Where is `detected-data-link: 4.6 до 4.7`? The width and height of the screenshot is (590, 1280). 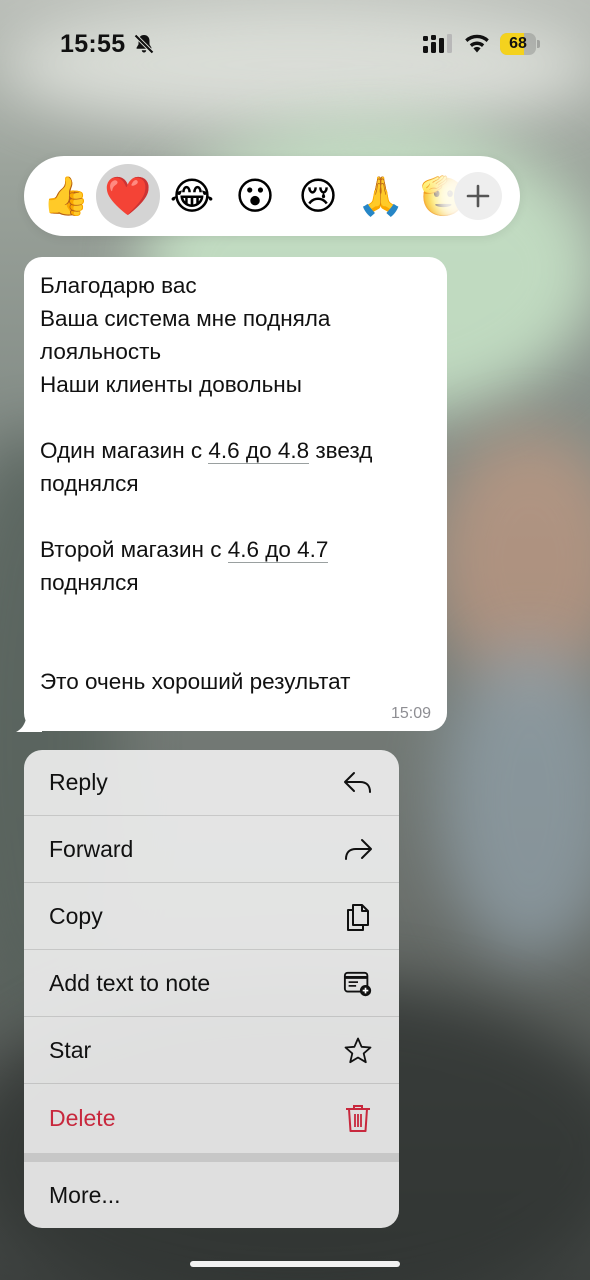
detected-data-link: 4.6 до 4.7 is located at coordinates (278, 550).